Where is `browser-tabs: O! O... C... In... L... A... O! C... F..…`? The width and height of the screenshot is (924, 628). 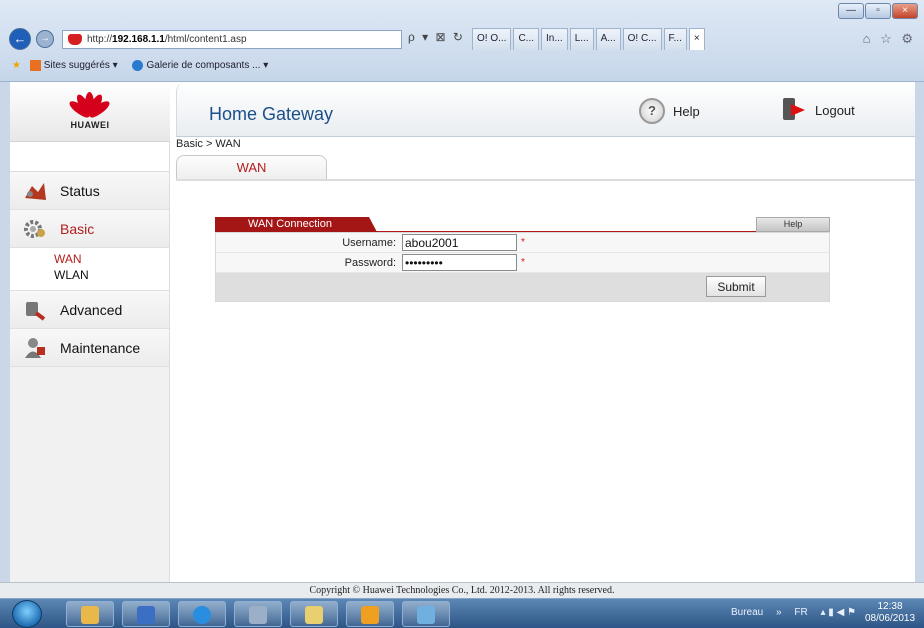 browser-tabs: O! O... C... In... L... A... O! C... F..… is located at coordinates (589, 39).